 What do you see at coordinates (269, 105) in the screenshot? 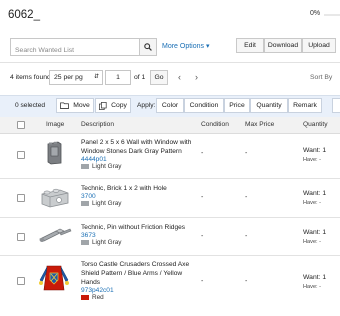
I see `apply-quantity-button: Quantity` at bounding box center [269, 105].